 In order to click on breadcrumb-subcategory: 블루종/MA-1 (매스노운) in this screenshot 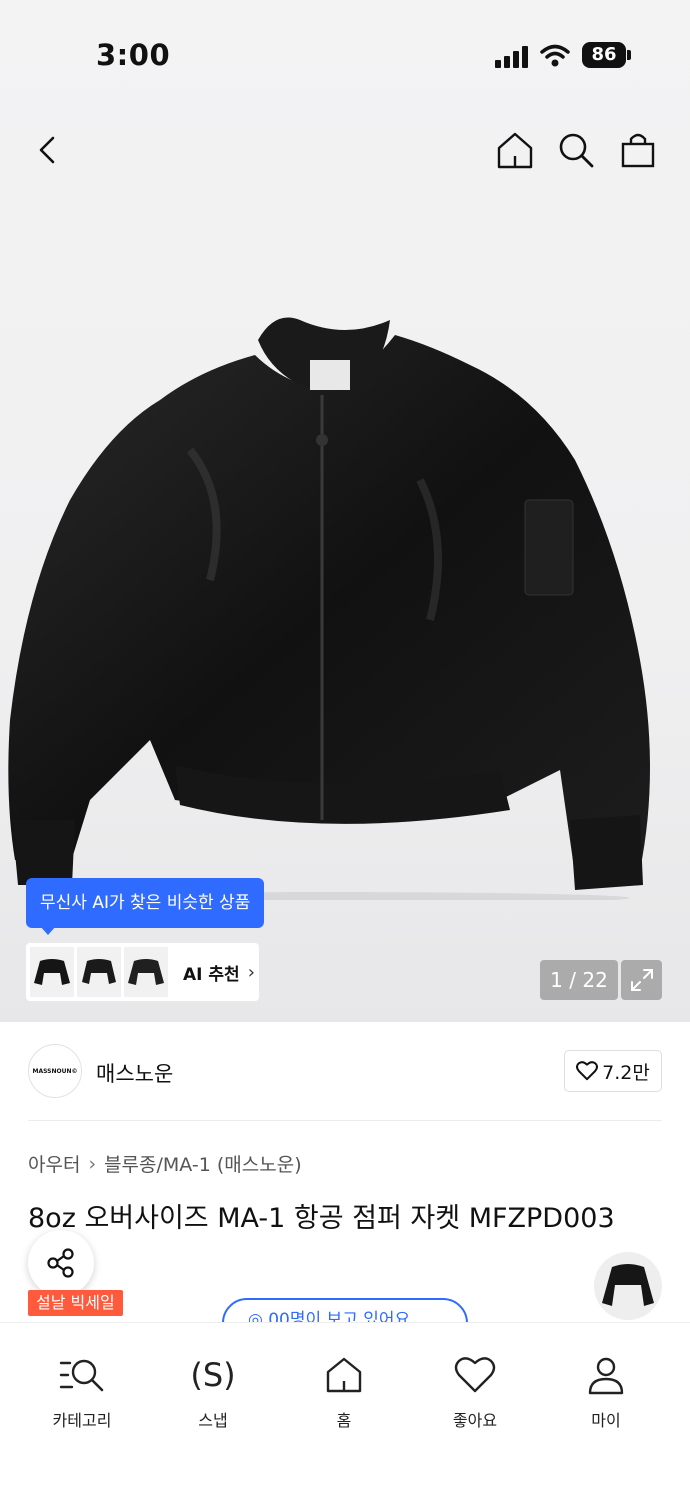, I will do `click(203, 1163)`.